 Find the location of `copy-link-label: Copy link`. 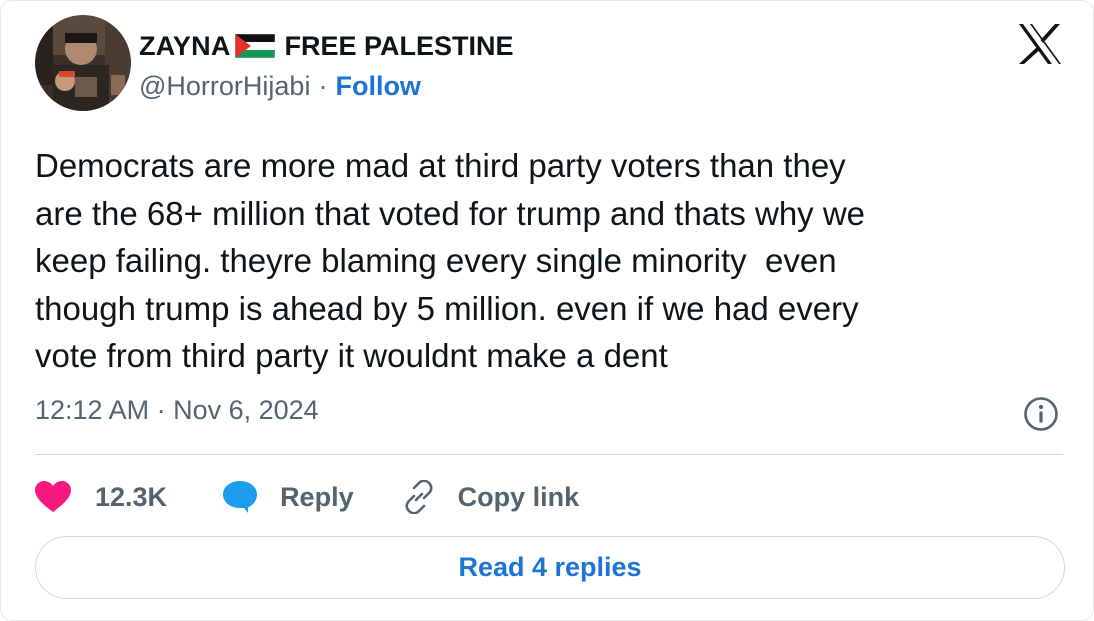

copy-link-label: Copy link is located at coordinates (518, 496).